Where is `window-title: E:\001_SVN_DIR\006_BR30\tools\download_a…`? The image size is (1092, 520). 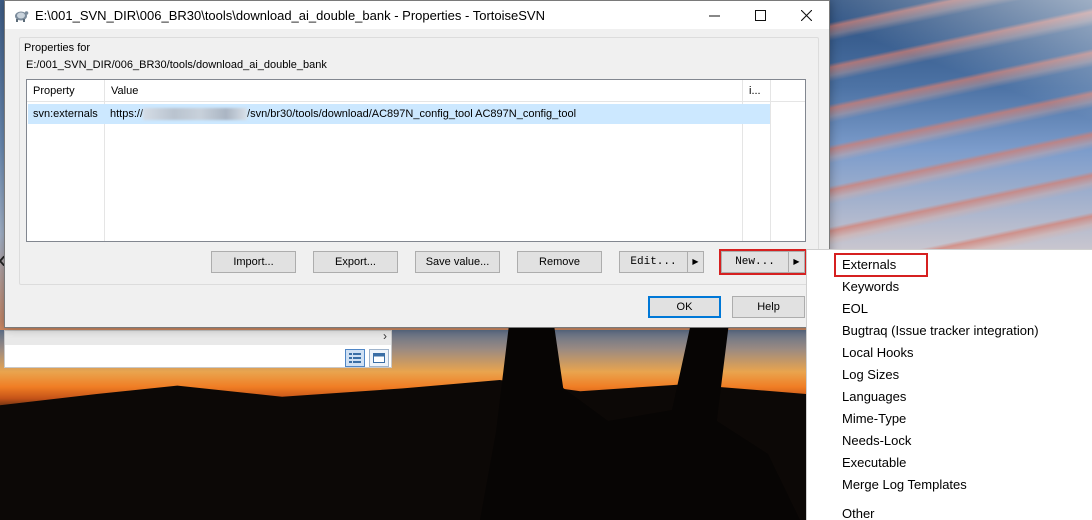 window-title: E:\001_SVN_DIR\006_BR30\tools\download_a… is located at coordinates (290, 15).